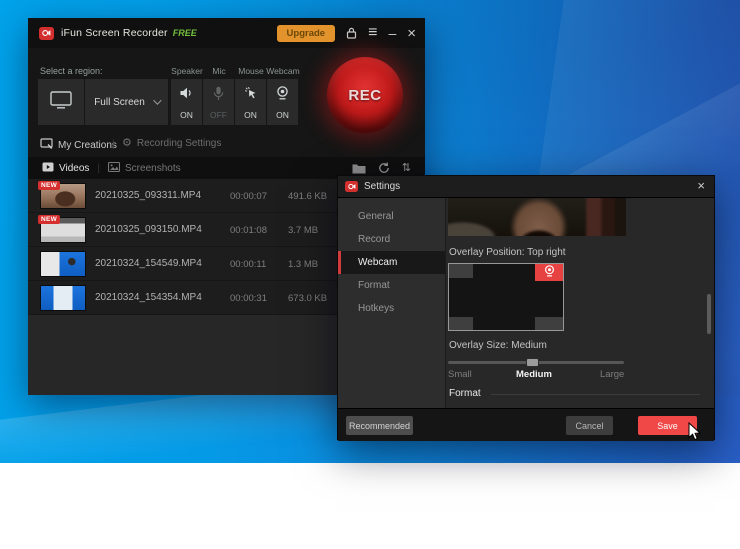  Describe the element at coordinates (507, 252) in the screenshot. I see `overlay-position-label: Overlay Position: Top right` at that location.